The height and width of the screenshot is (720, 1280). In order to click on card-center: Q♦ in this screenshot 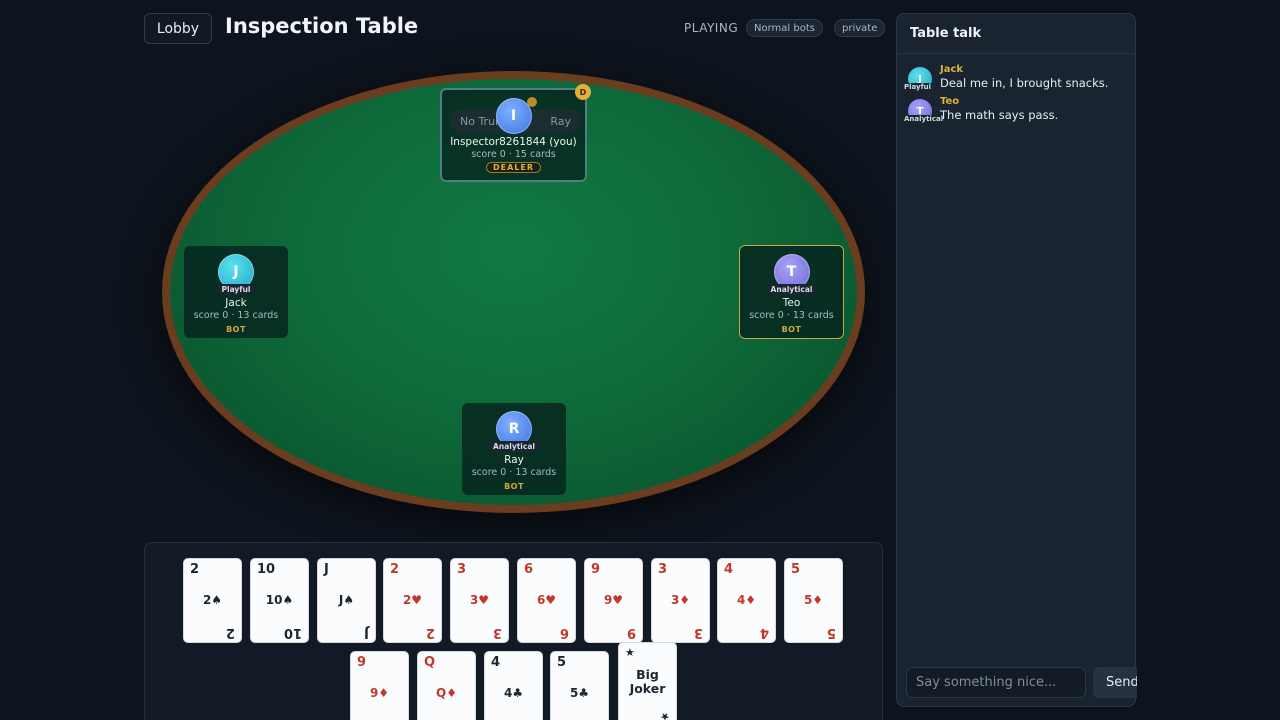, I will do `click(446, 693)`.